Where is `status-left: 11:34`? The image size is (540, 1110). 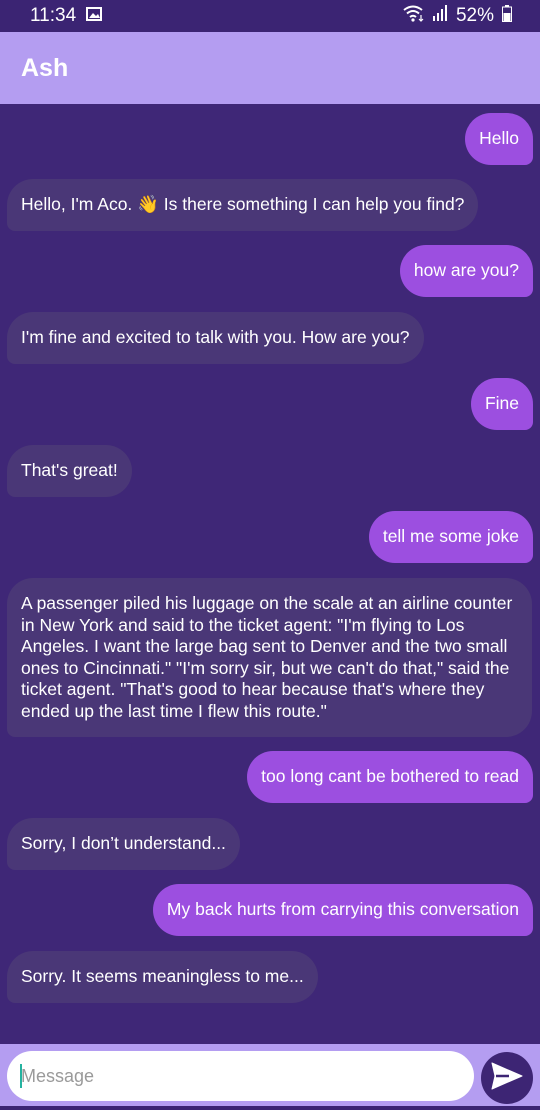
status-left: 11:34 is located at coordinates (66, 16).